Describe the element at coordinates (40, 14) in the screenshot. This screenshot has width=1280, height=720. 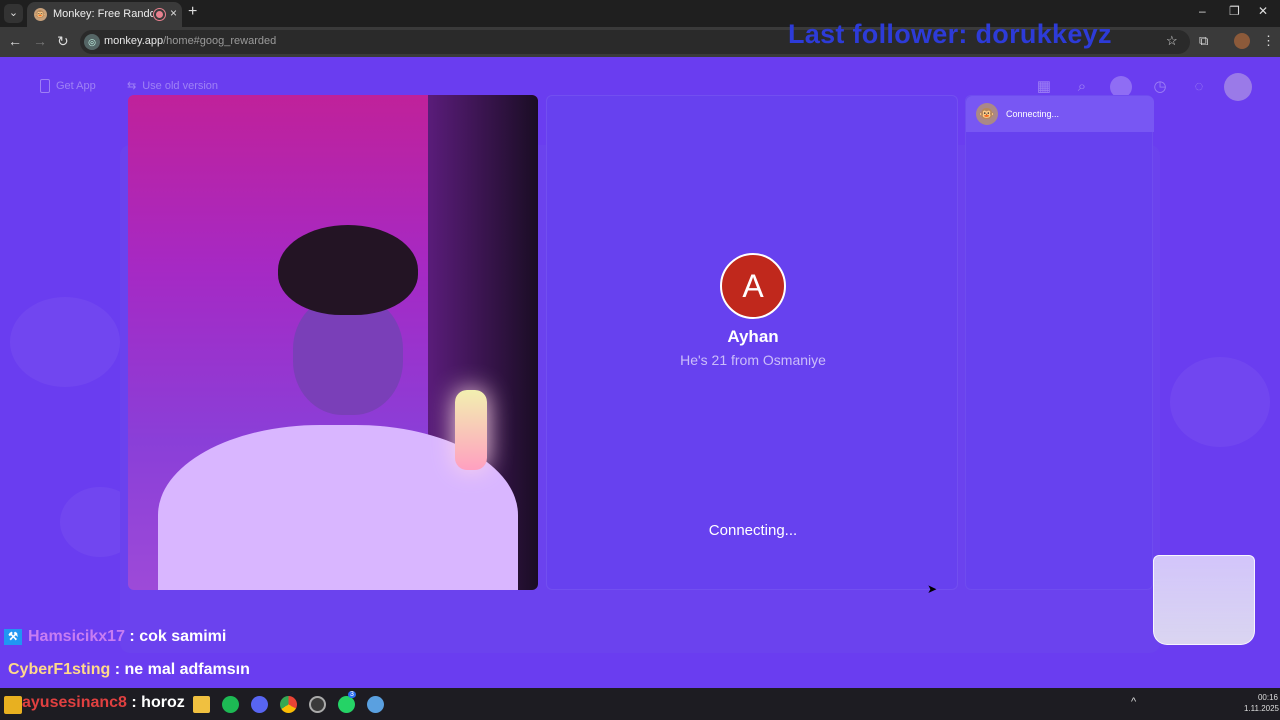
I see `monkey-favicon-icon: 🐵` at that location.